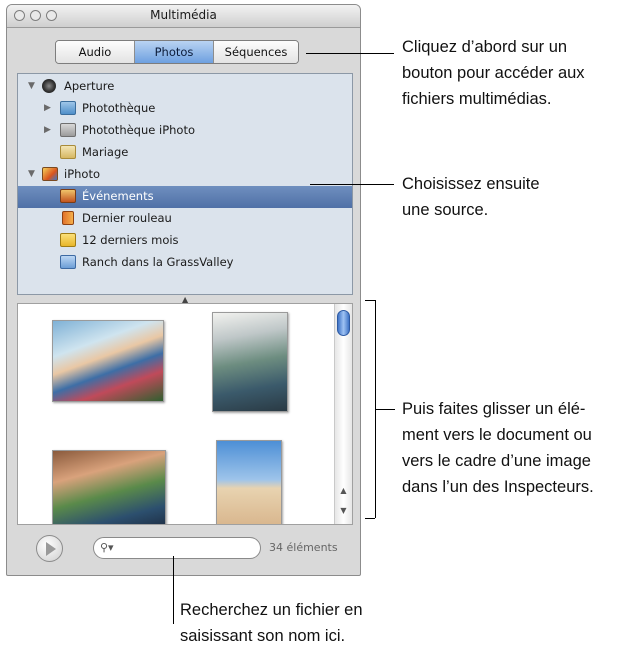  I want to click on iphoto-icon, so click(50, 174).